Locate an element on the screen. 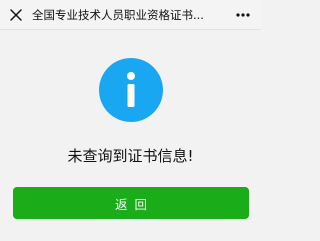 Image resolution: width=320 pixels, height=241 pixels. close-icon is located at coordinates (16, 15).